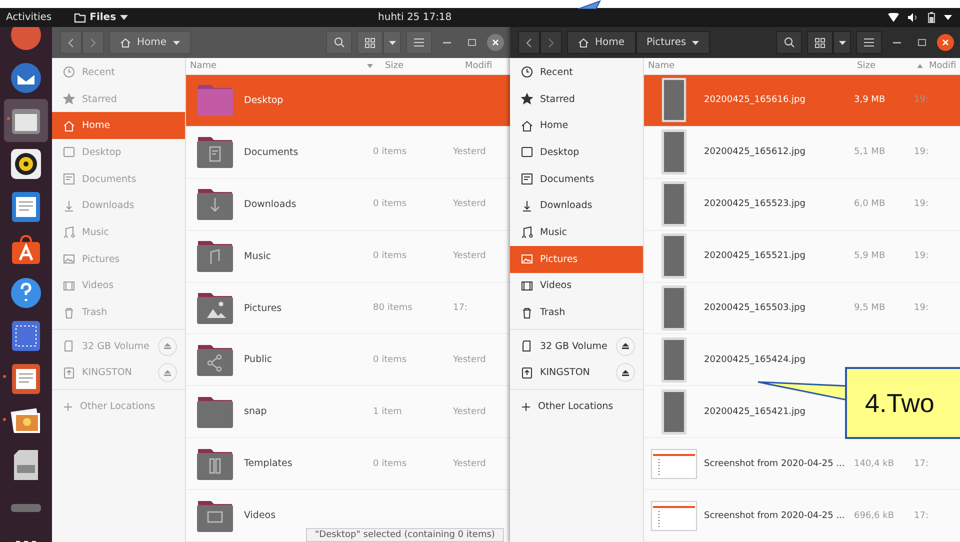 This screenshot has height=542, width=960. Describe the element at coordinates (101, 17) in the screenshot. I see `app-menu: Files` at that location.